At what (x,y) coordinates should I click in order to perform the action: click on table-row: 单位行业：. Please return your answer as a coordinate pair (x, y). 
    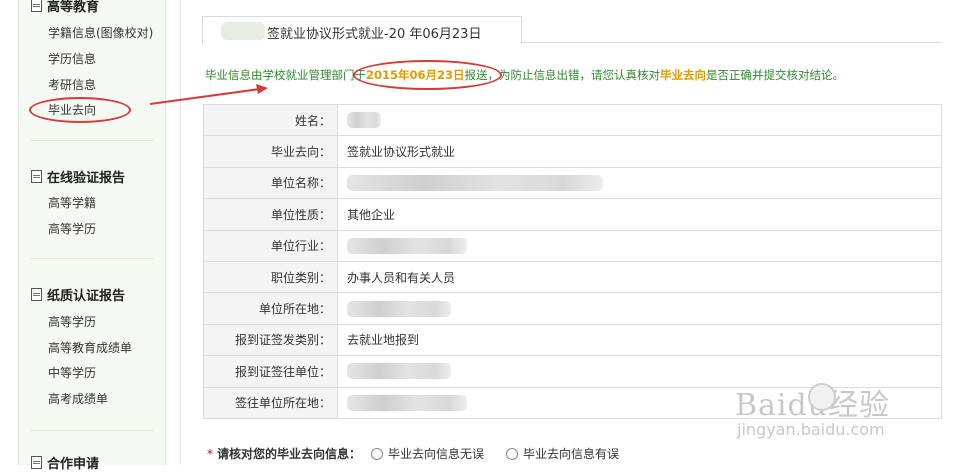
    Looking at the image, I should click on (572, 245).